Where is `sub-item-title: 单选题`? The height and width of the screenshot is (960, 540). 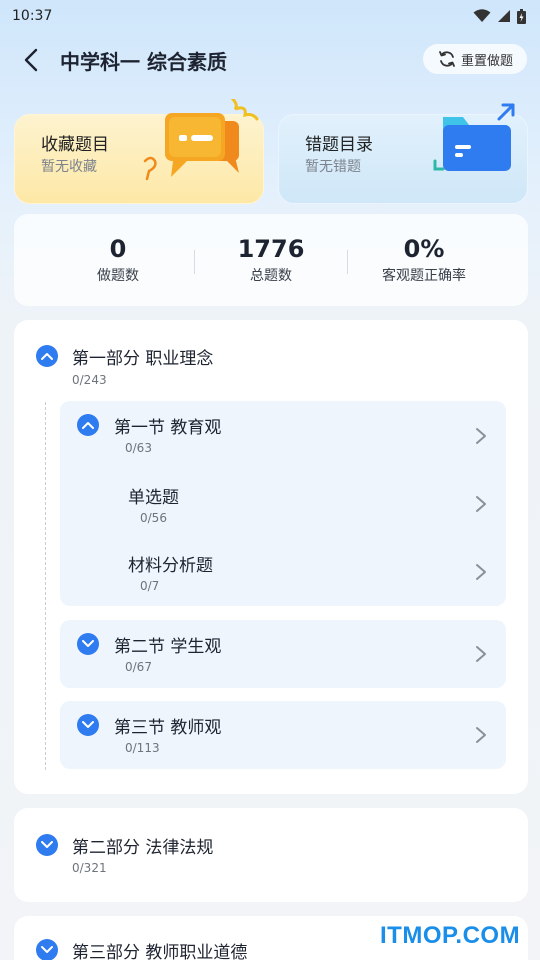
sub-item-title: 单选题 is located at coordinates (153, 495).